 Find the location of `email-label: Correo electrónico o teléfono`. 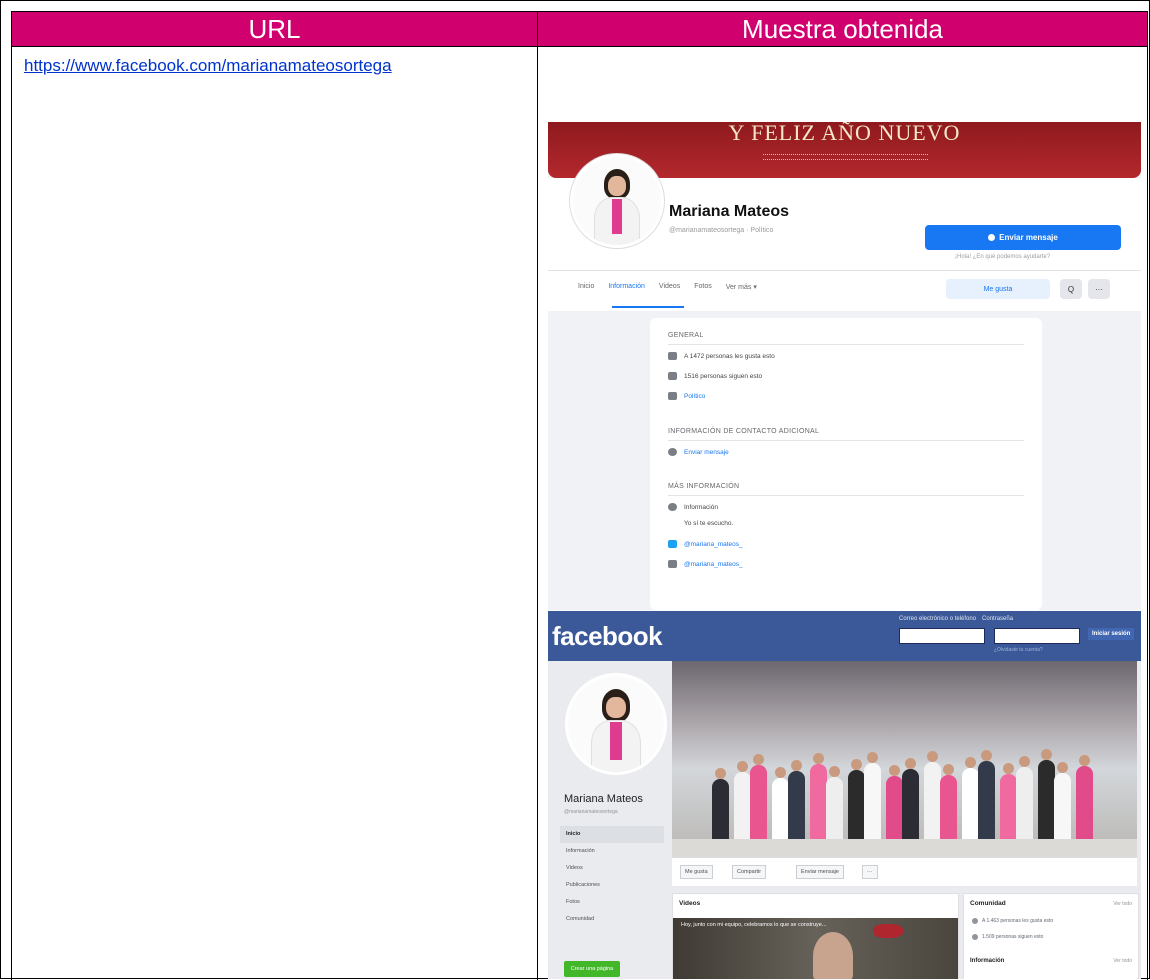

email-label: Correo electrónico o teléfono is located at coordinates (938, 619).